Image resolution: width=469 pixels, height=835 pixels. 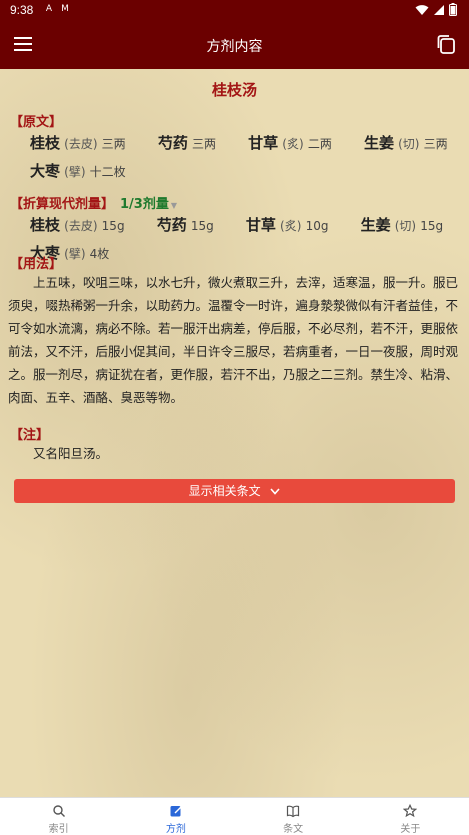 What do you see at coordinates (71, 453) in the screenshot?
I see `note-text: 又名阳旦汤。` at bounding box center [71, 453].